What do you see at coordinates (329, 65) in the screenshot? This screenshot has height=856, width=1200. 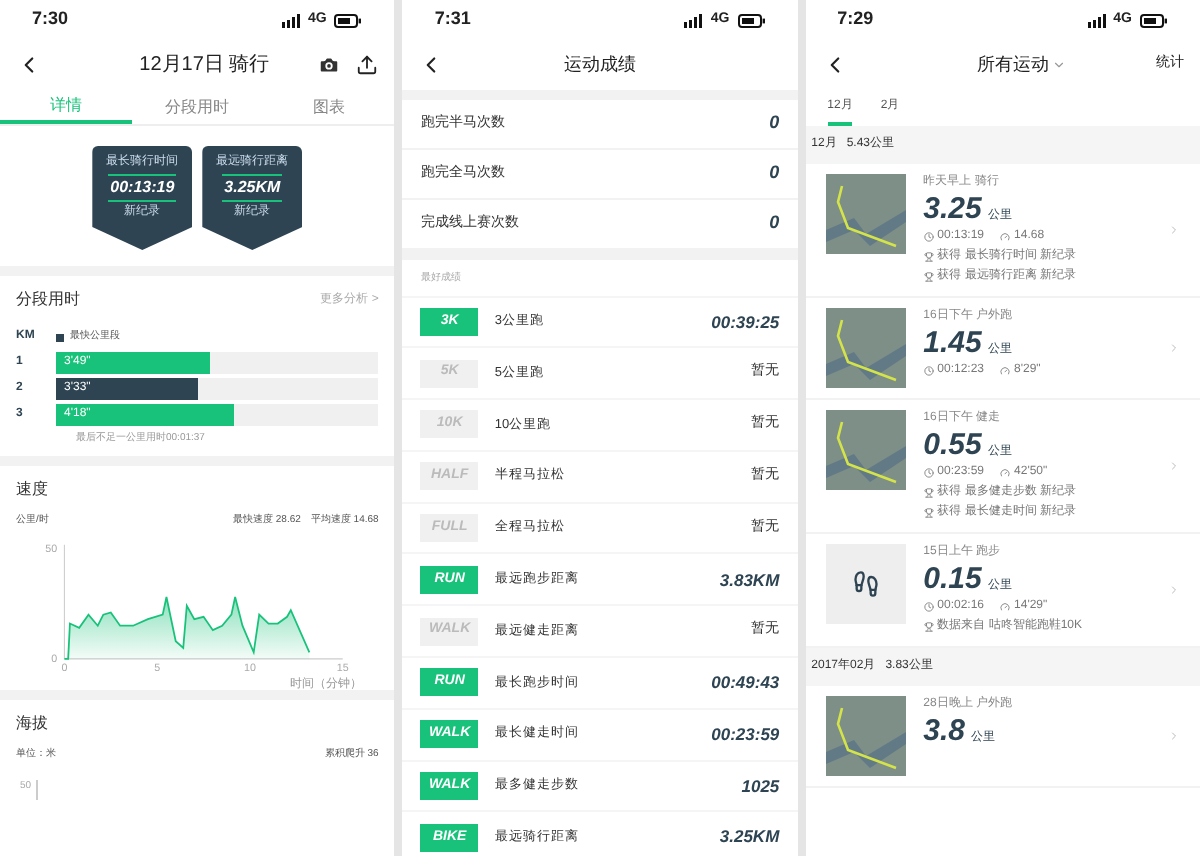 I see `camera-button` at bounding box center [329, 65].